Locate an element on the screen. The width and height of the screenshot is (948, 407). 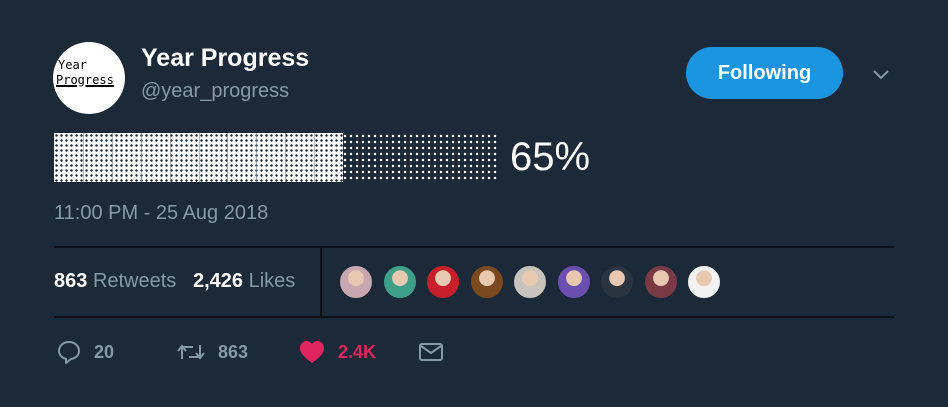
retweets-label: Retweets is located at coordinates (134, 281).